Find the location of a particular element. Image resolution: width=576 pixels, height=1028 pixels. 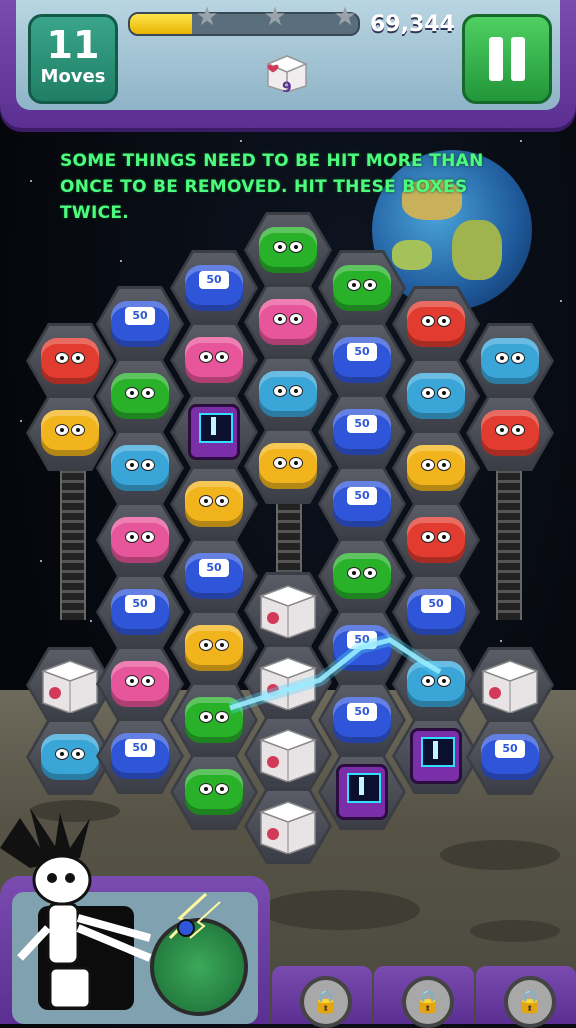

support-pillar-left is located at coordinates (73, 545).